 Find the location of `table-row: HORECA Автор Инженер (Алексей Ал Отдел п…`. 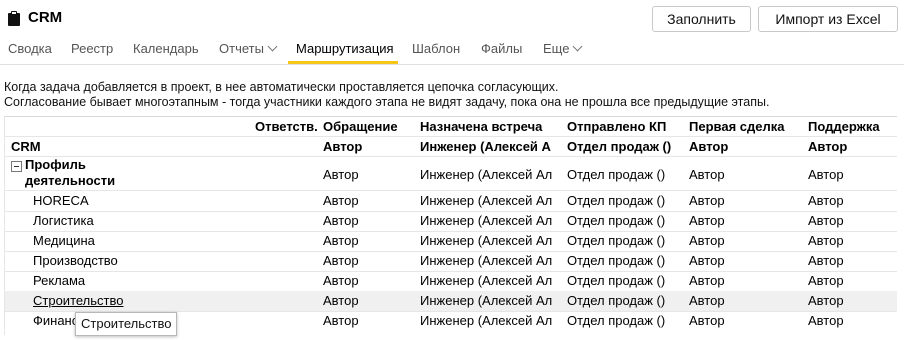

table-row: HORECA Автор Инженер (Алексей Ал Отдел п… is located at coordinates (451, 201).